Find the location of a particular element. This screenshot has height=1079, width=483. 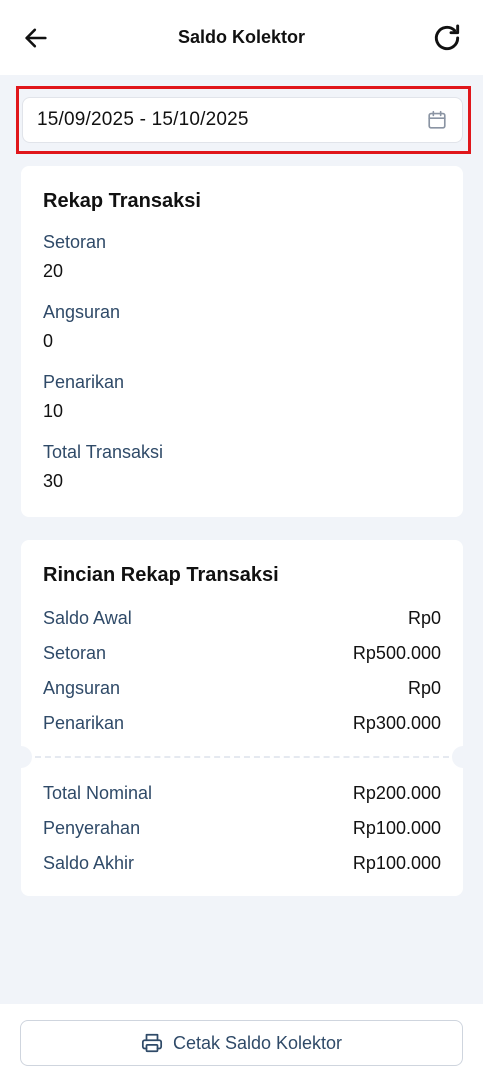

page-title: Saldo Kolektor is located at coordinates (241, 37).